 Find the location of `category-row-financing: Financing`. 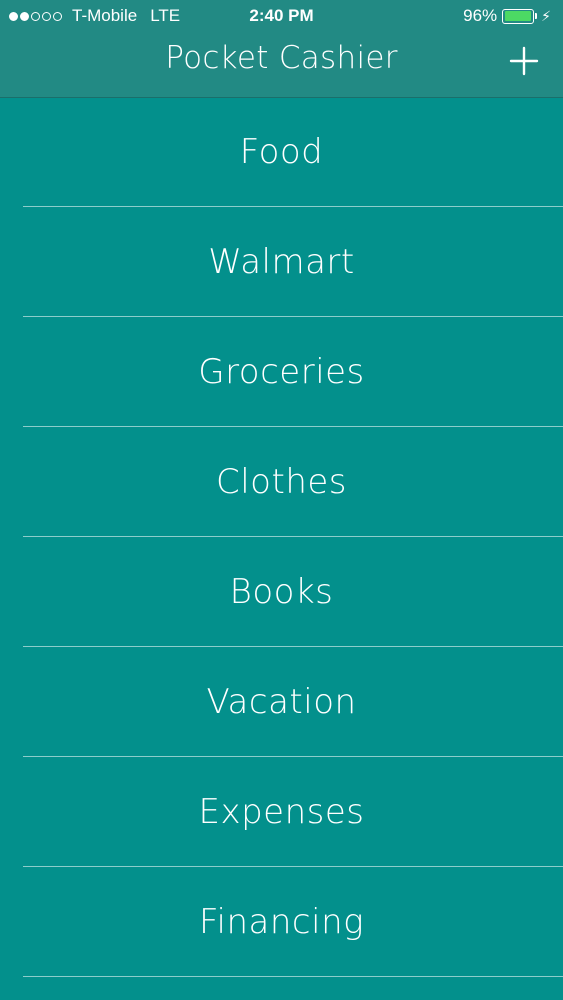

category-row-financing: Financing is located at coordinates (281, 922).